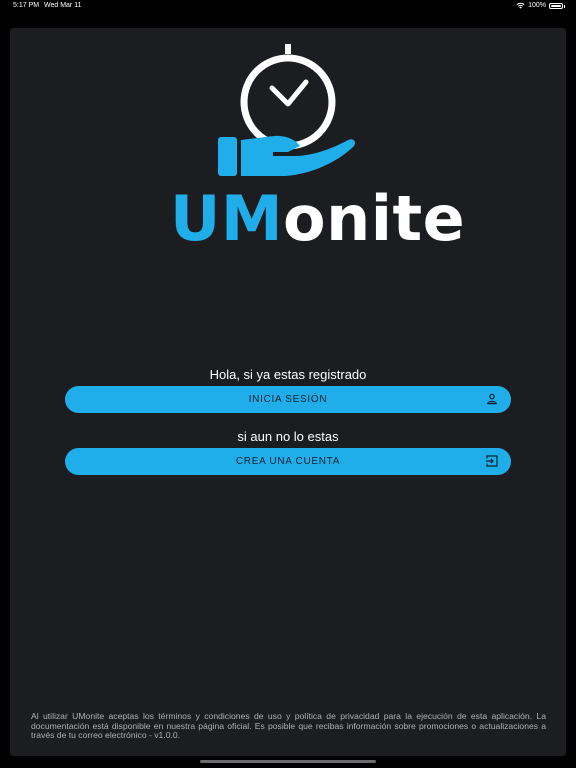  What do you see at coordinates (288, 7) in the screenshot?
I see `status-bar: 5:17 PM Wed Mar 11 100%` at bounding box center [288, 7].